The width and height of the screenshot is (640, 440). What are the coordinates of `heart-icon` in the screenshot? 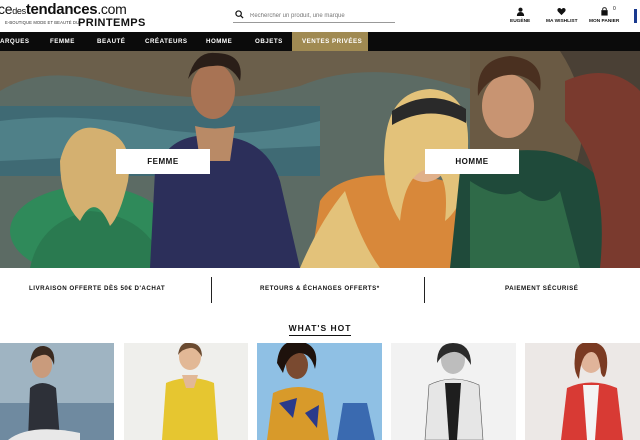 It's located at (561, 12).